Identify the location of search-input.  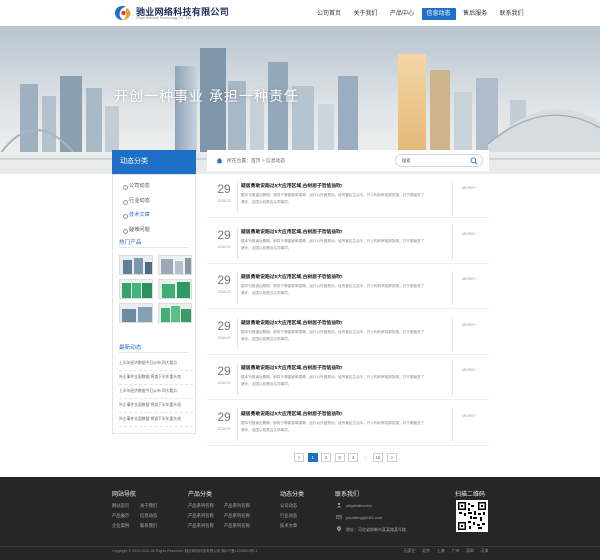
(435, 161).